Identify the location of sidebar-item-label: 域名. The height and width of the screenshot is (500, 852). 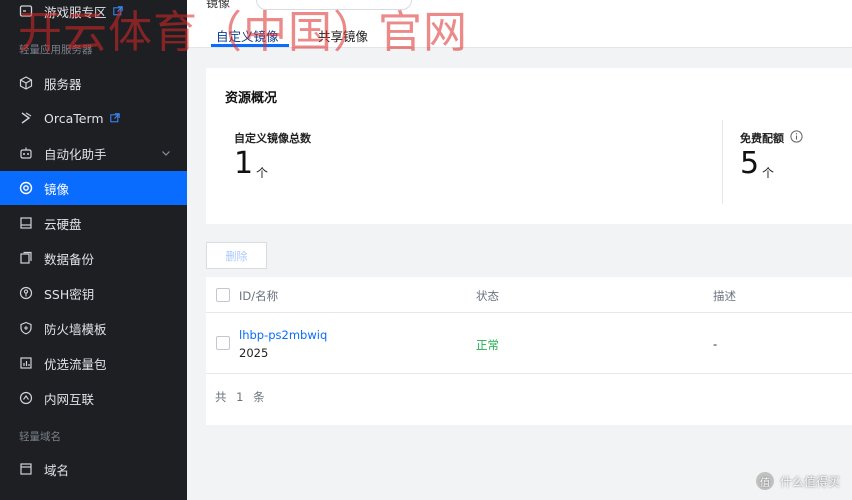
(57, 470).